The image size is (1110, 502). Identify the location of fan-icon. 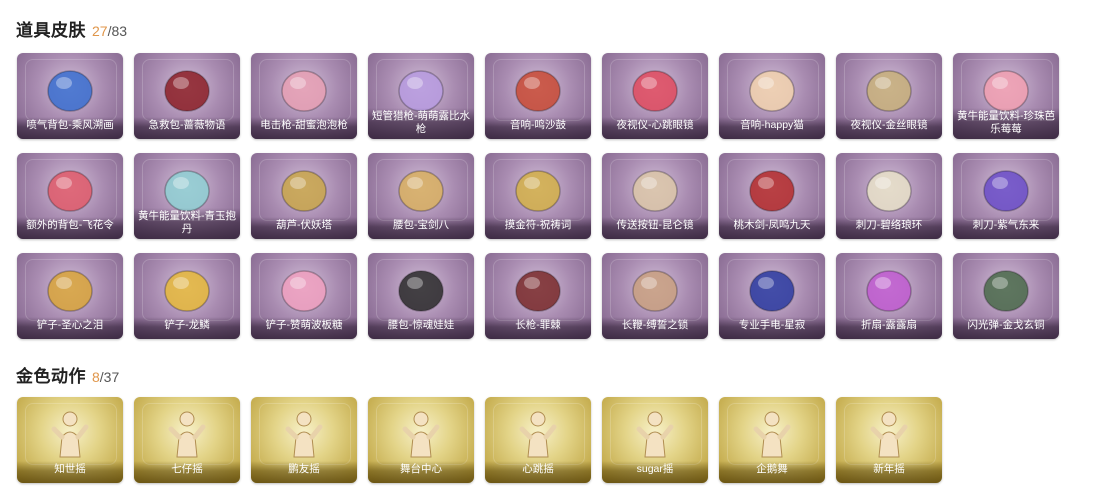
(889, 289).